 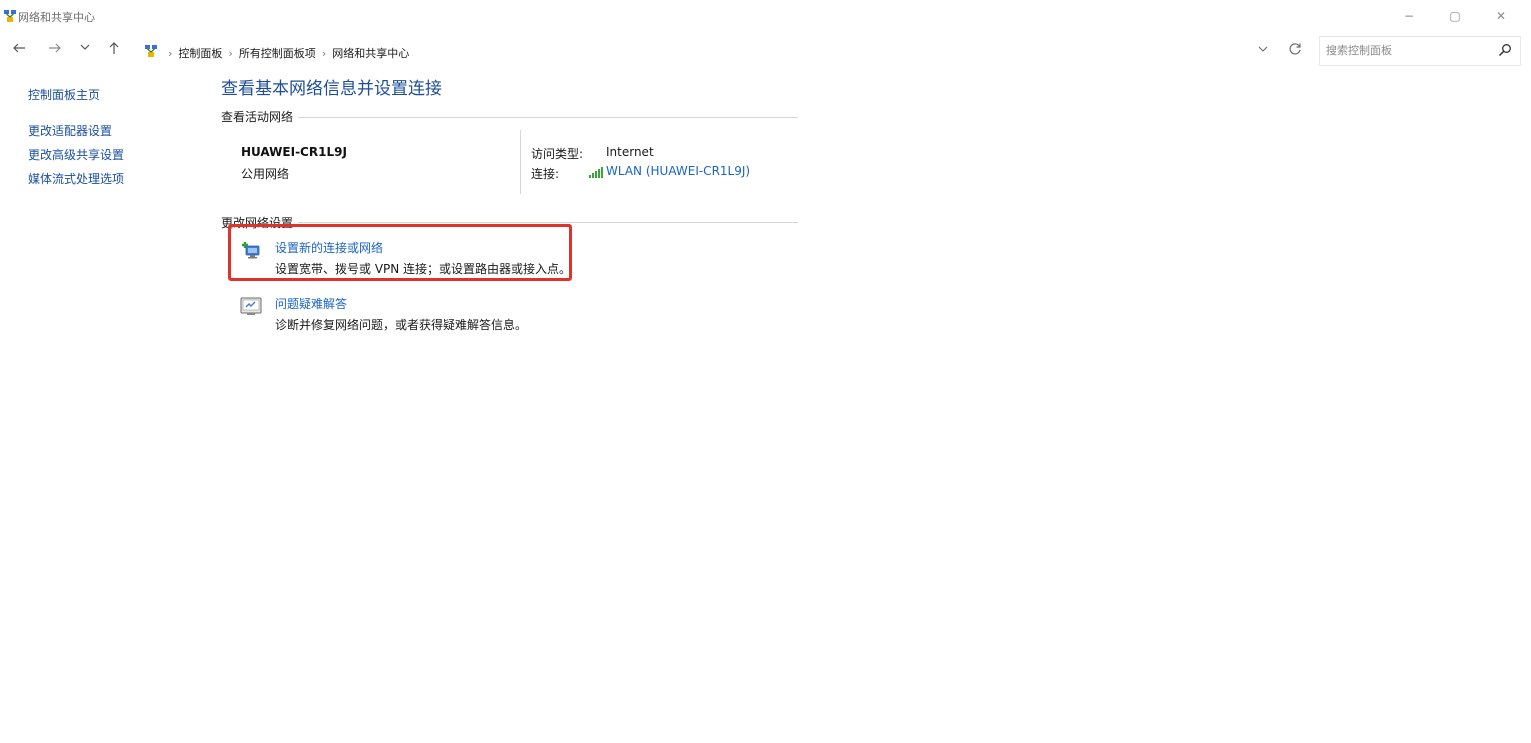 What do you see at coordinates (545, 174) in the screenshot?
I see `connection-label: 连接:` at bounding box center [545, 174].